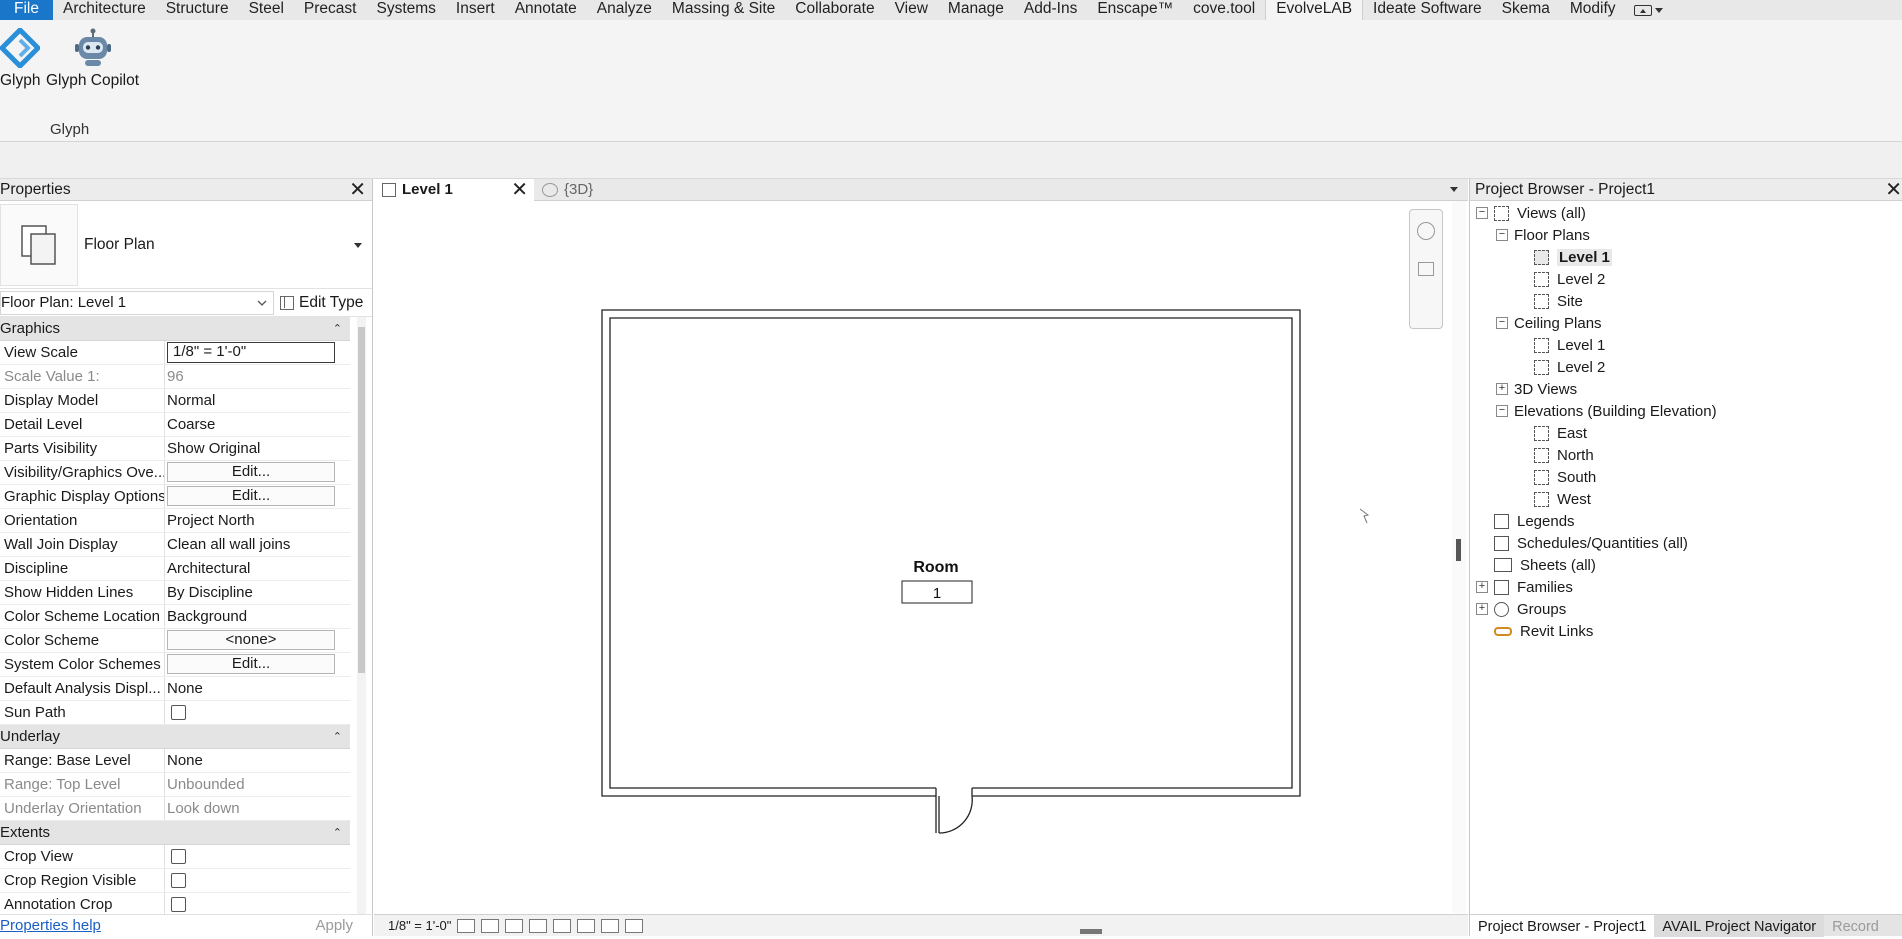 This screenshot has width=1902, height=939. Describe the element at coordinates (211, 520) in the screenshot. I see `property-value: Project North` at that location.